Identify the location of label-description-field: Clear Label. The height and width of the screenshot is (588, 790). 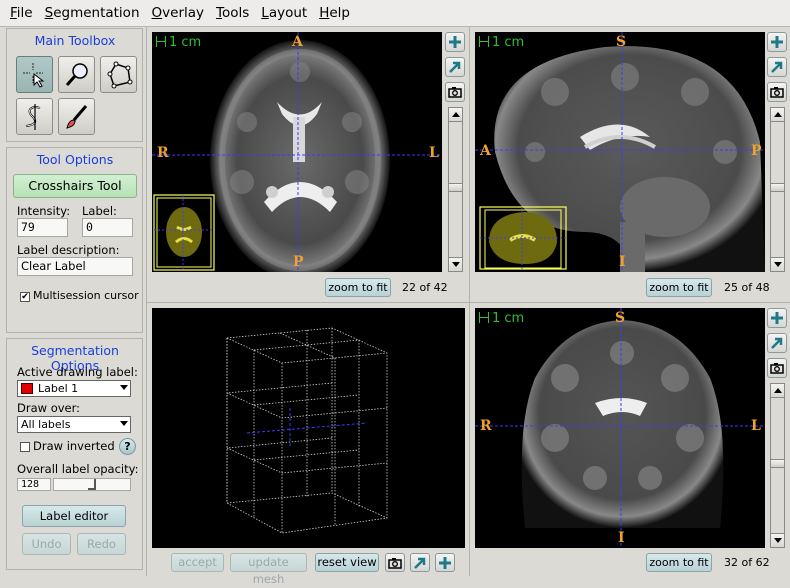
(75, 266).